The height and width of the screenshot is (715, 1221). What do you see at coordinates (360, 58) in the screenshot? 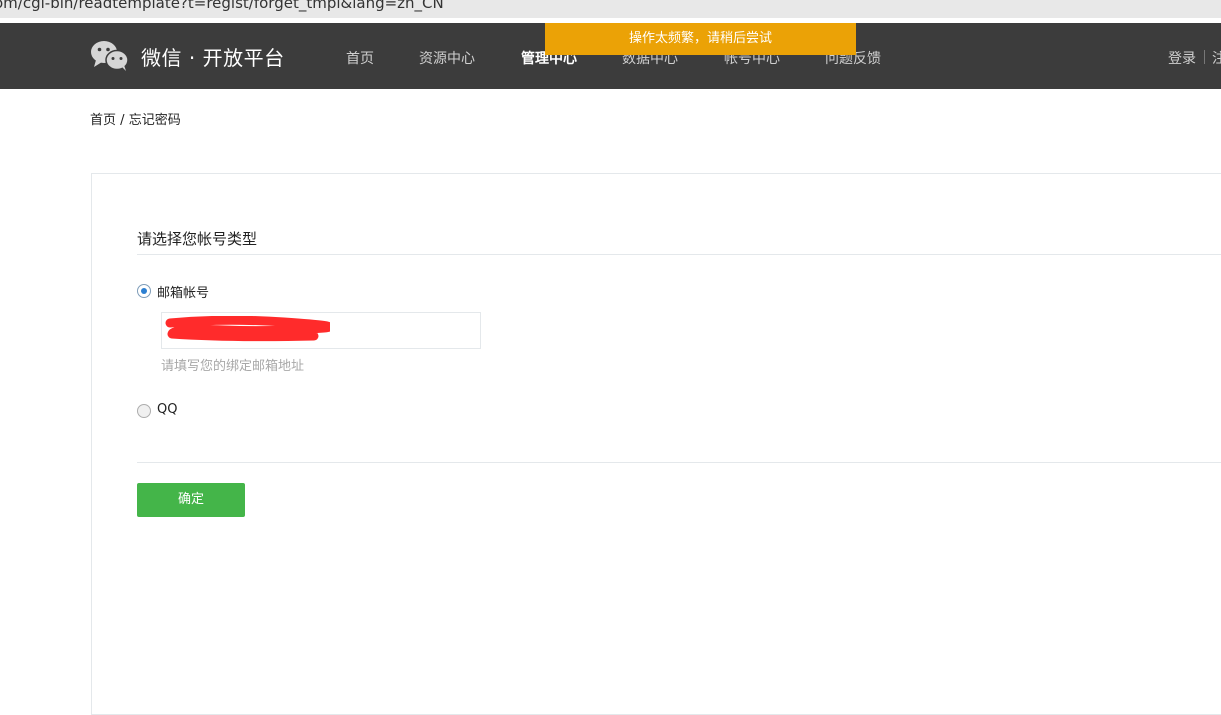
I see `nav-home: 首页` at bounding box center [360, 58].